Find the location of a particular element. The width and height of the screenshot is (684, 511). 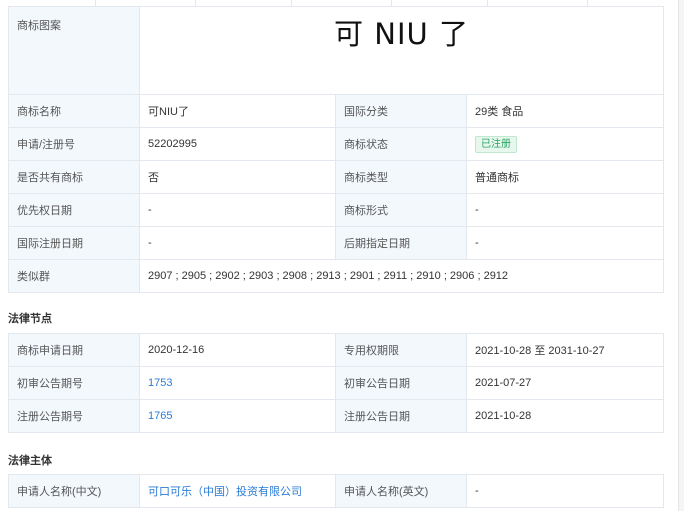

table-row: 商标名称 可NIU了 国际分类 29类 食品 is located at coordinates (336, 111).